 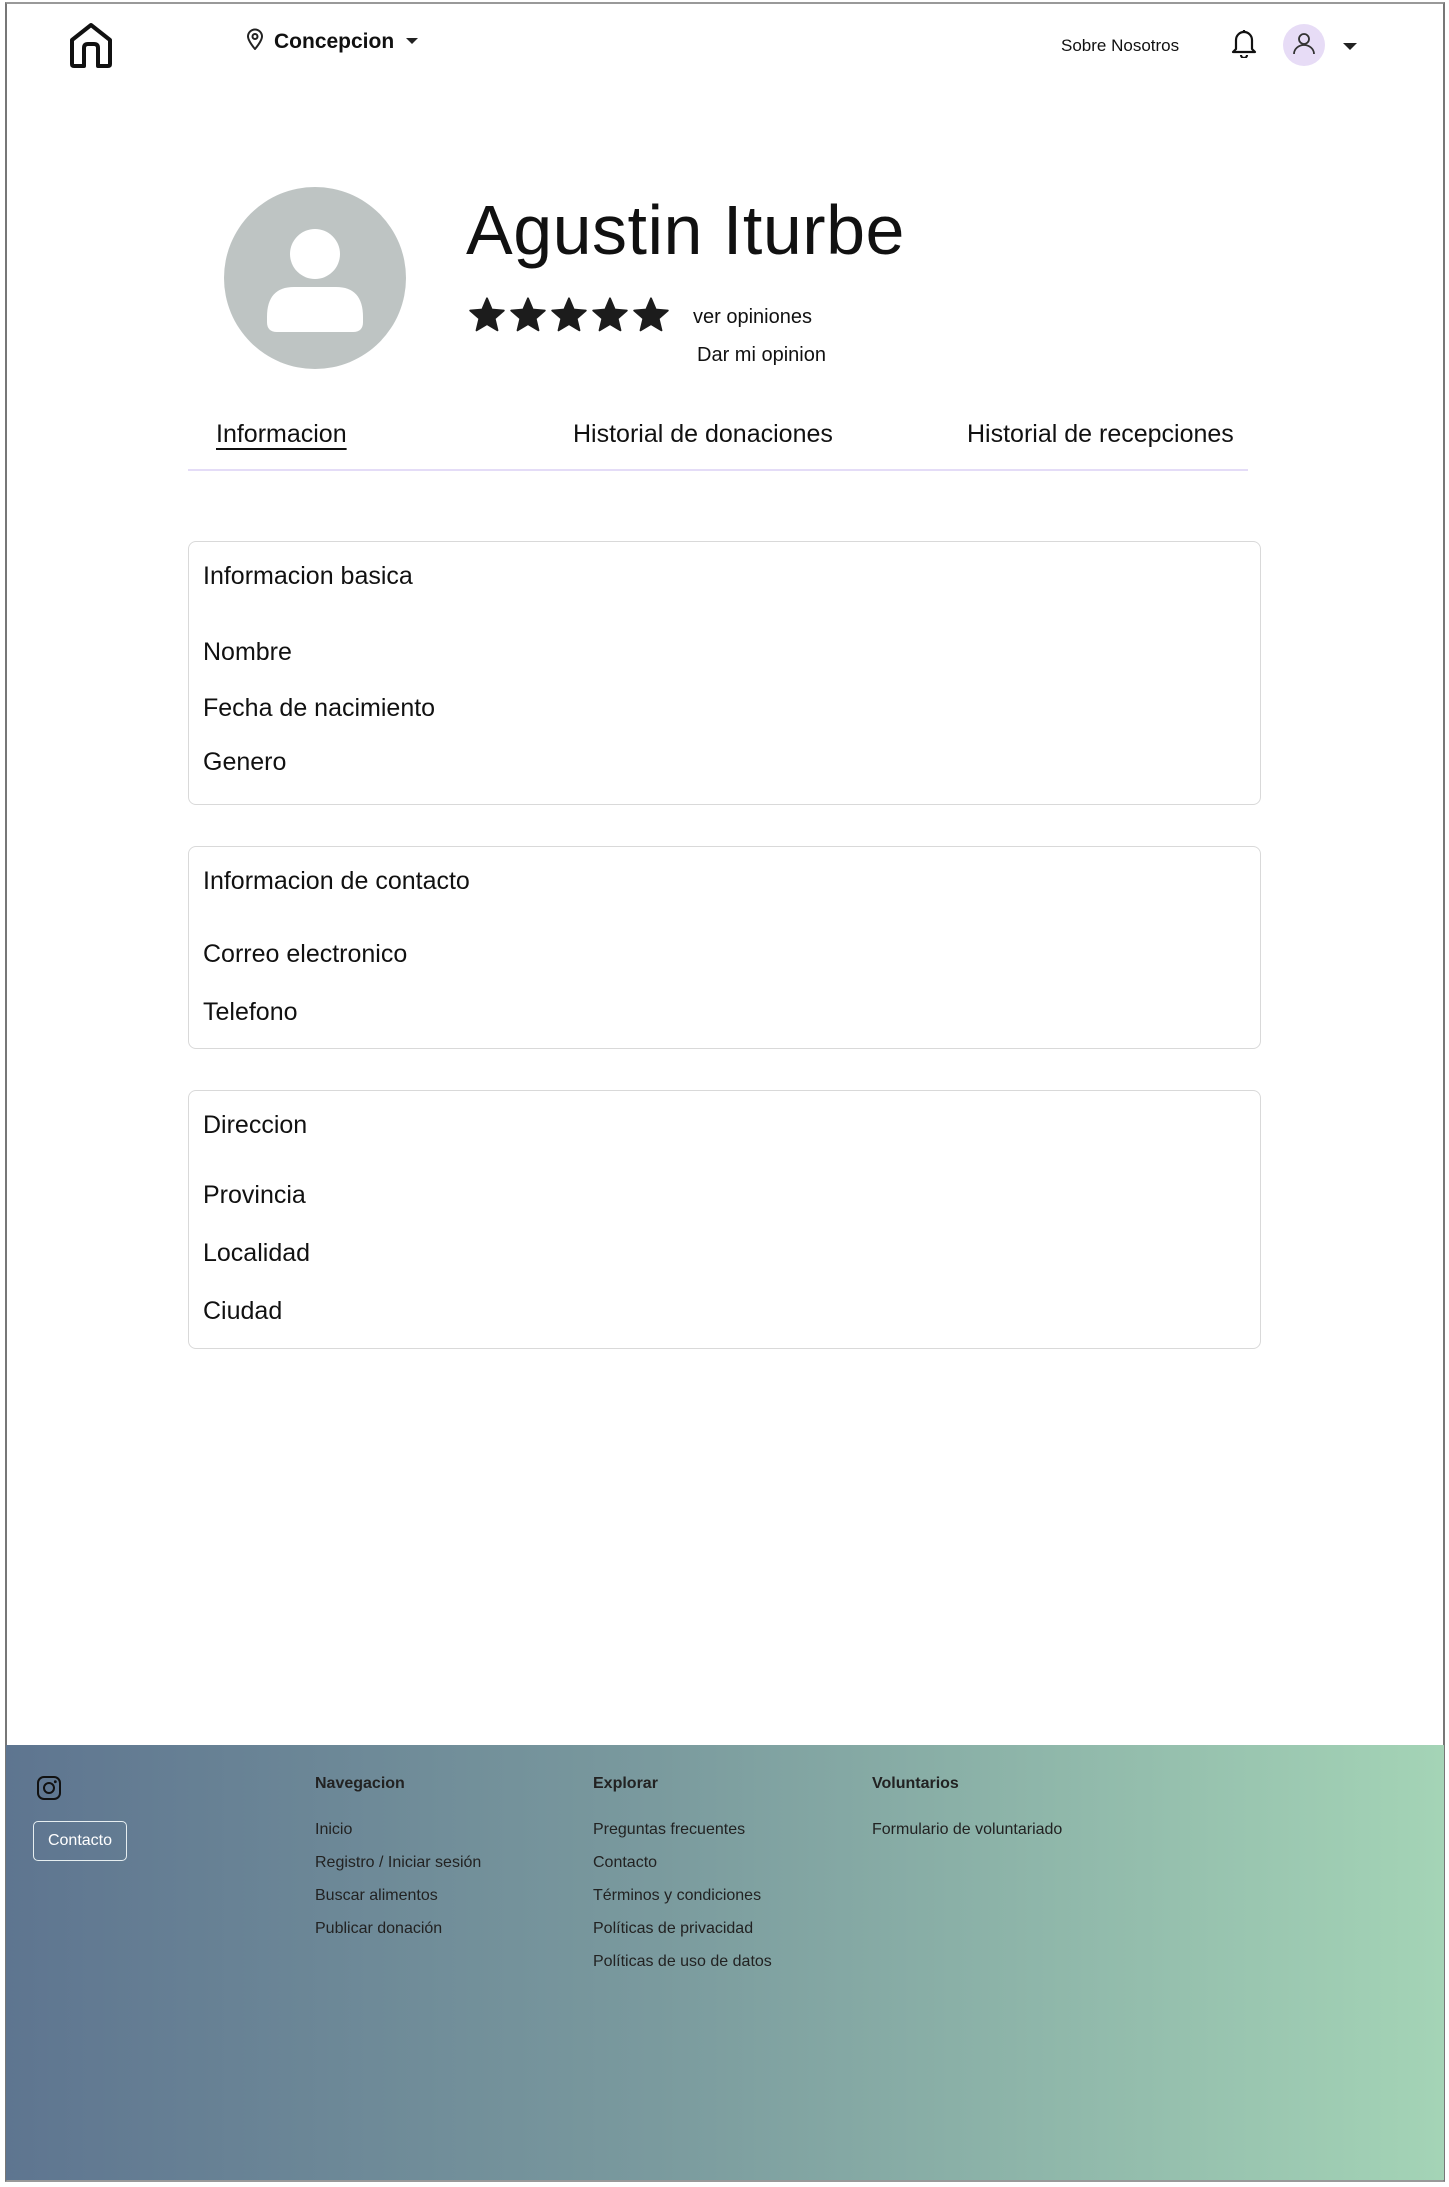 What do you see at coordinates (761, 355) in the screenshot?
I see `give-review-link: Dar mi opinion` at bounding box center [761, 355].